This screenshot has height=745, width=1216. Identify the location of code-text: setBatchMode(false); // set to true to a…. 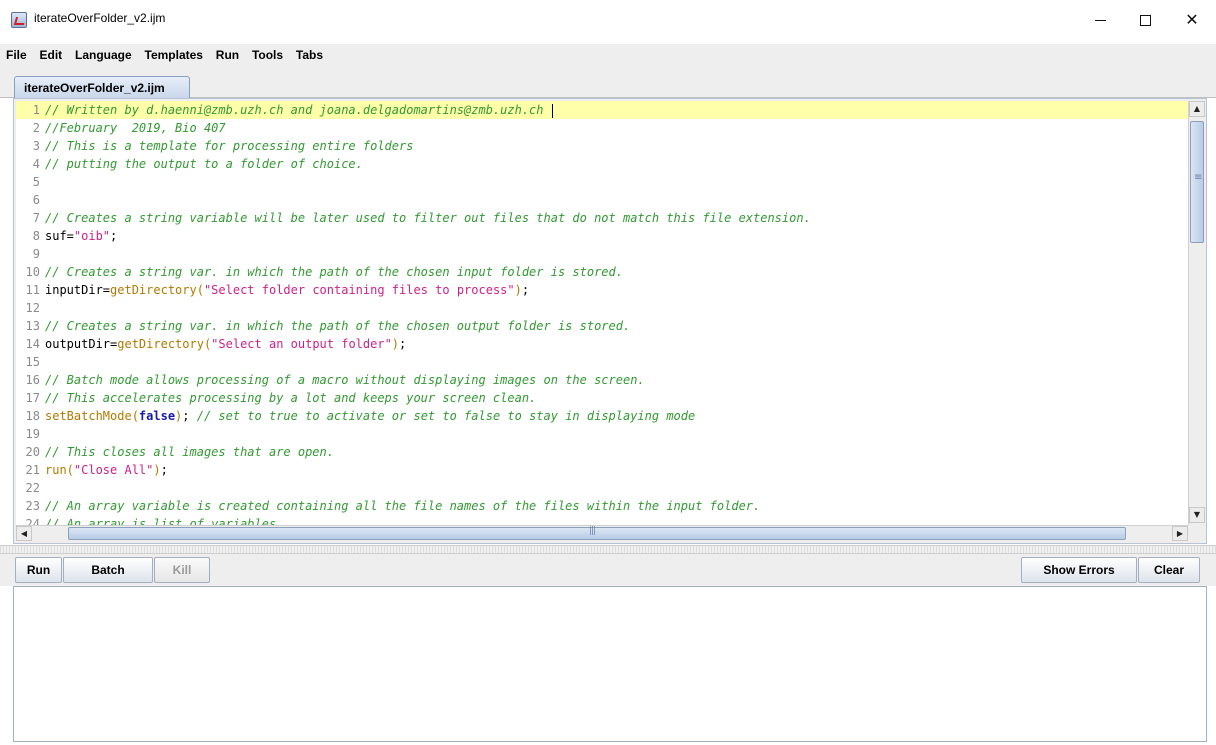
(370, 416).